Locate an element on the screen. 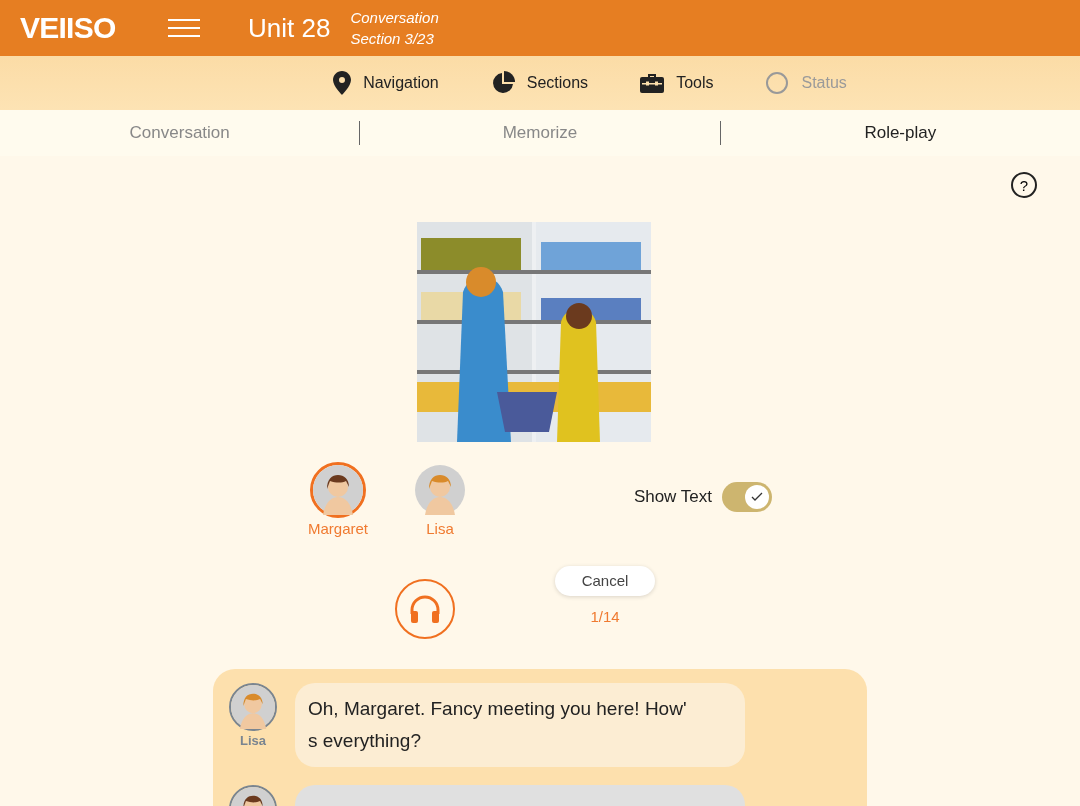 This screenshot has width=1080, height=806. menu-icon is located at coordinates (184, 28).